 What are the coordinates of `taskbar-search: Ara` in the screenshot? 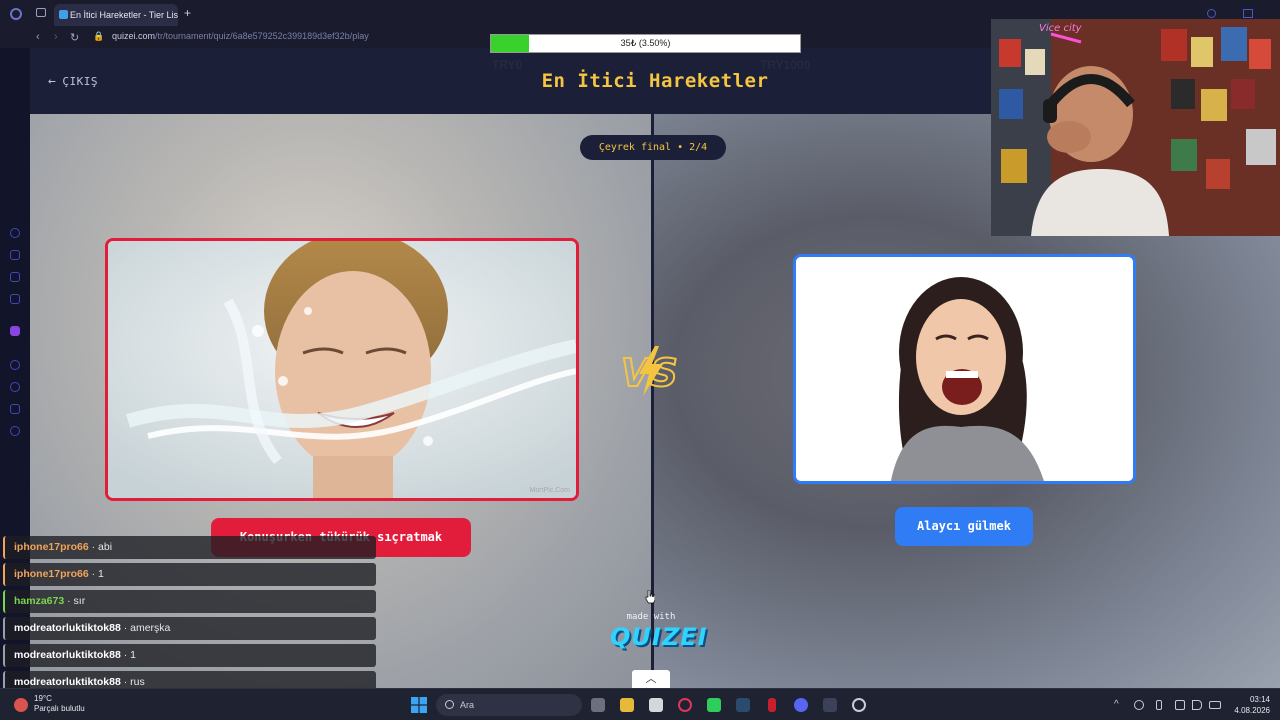 It's located at (509, 705).